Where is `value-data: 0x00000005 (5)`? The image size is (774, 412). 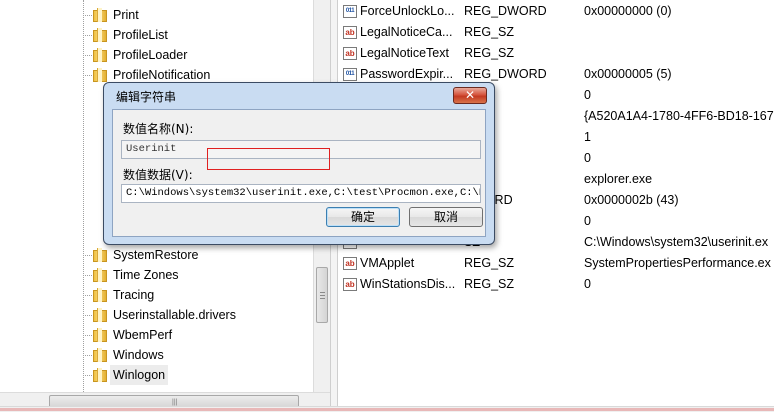 value-data: 0x00000005 (5) is located at coordinates (628, 74).